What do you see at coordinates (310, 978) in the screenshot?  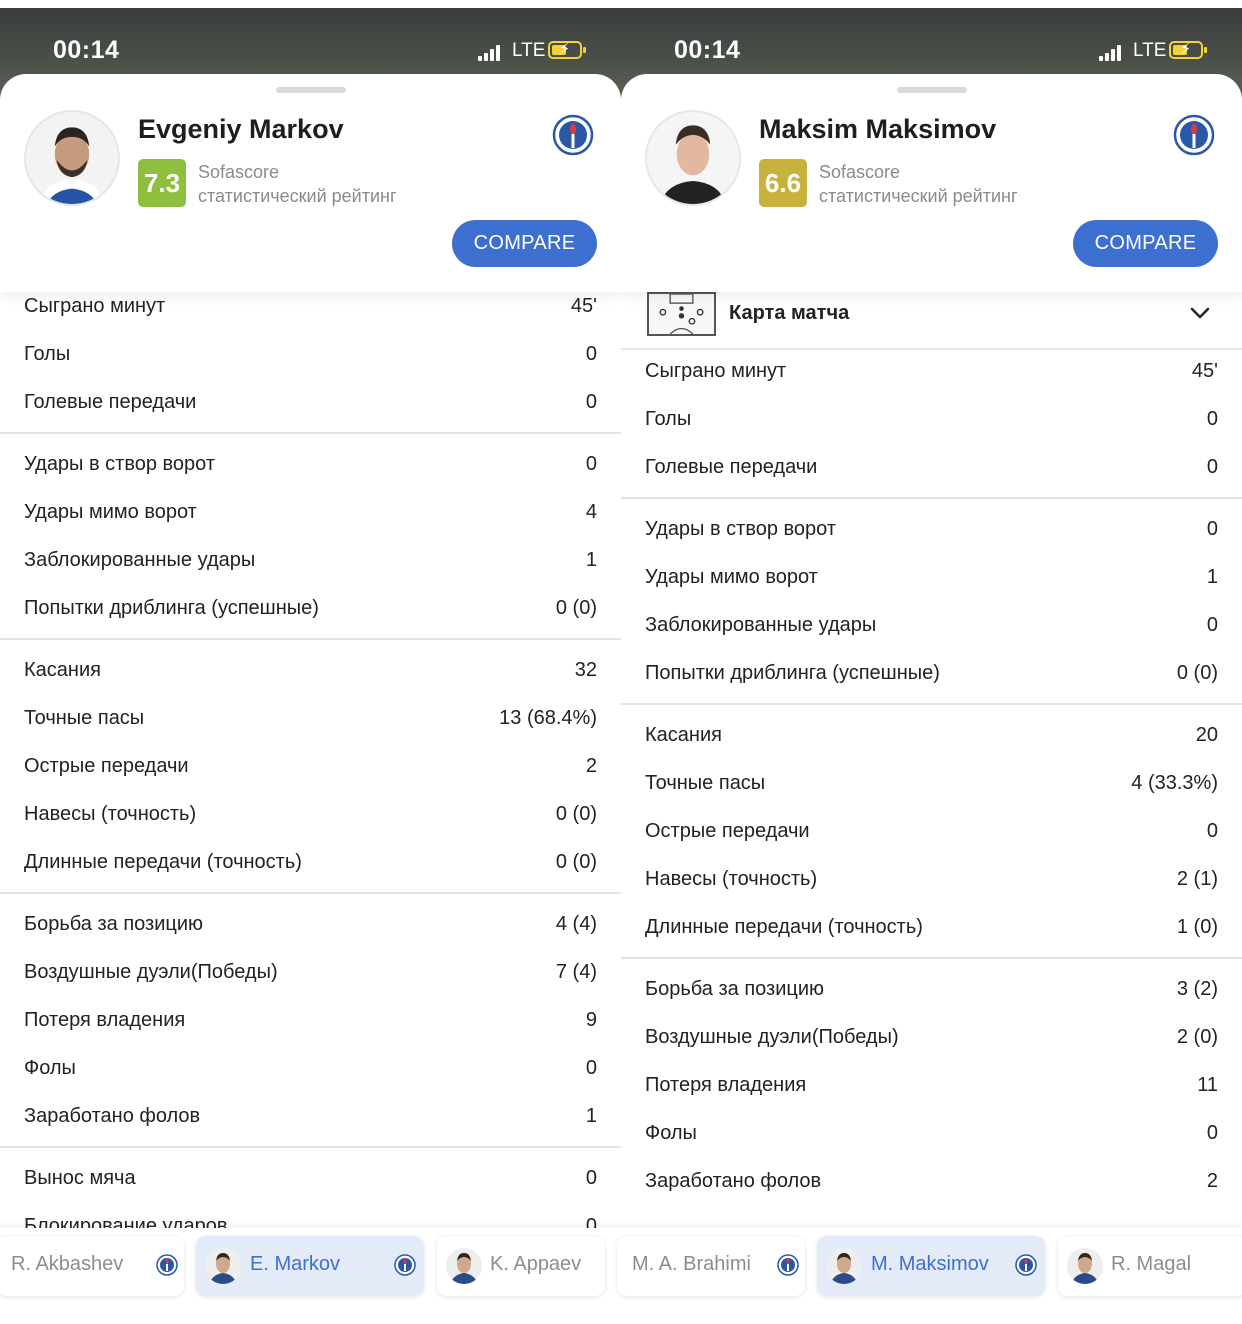 I see `stat-row: Воздушные дуэли(Победы) 7 (4)` at bounding box center [310, 978].